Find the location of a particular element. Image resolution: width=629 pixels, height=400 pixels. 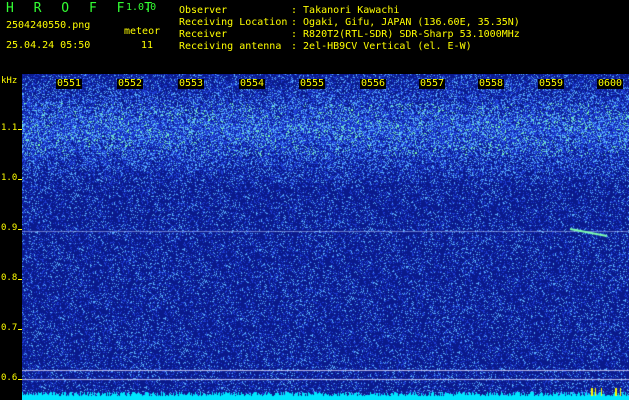

x-tick-label: 0554 is located at coordinates (252, 83).